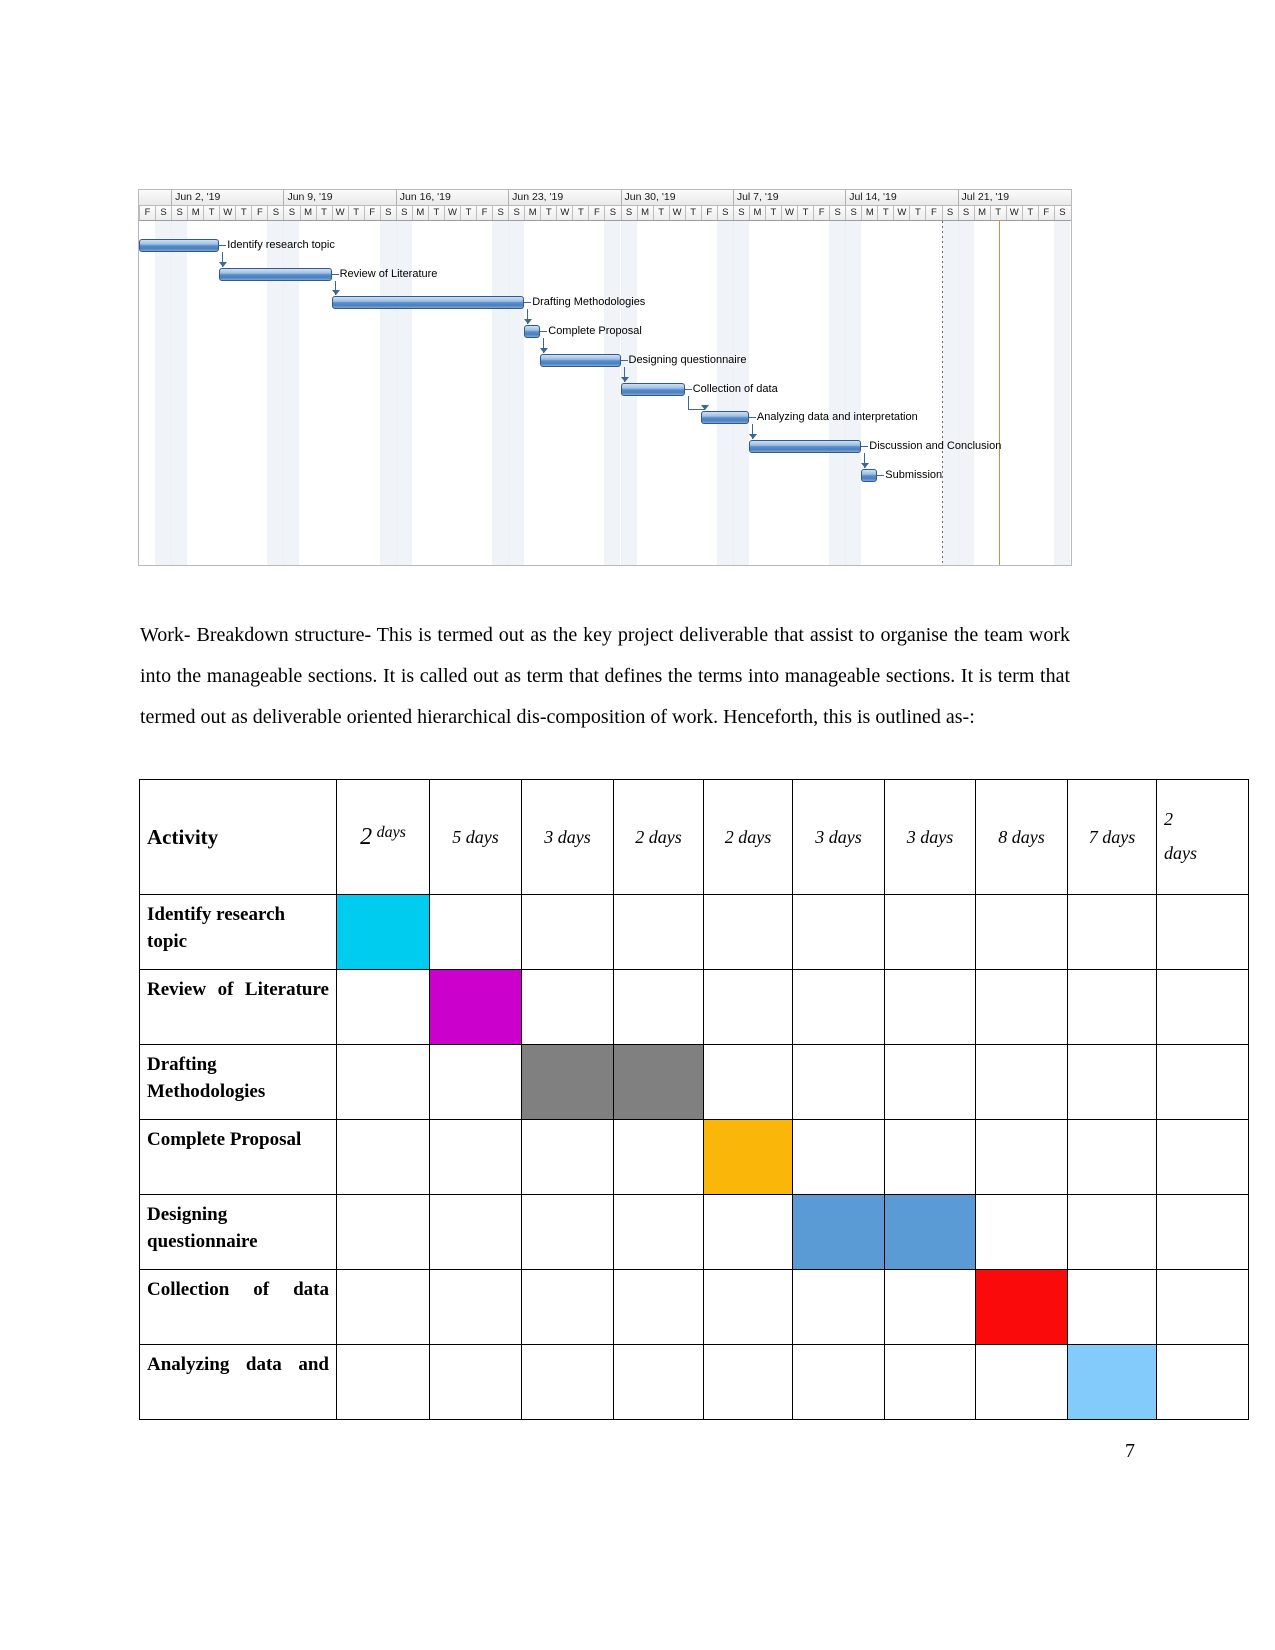  Describe the element at coordinates (227, 197) in the screenshot. I see `gantt-week-label: Jun 2, '19` at that location.